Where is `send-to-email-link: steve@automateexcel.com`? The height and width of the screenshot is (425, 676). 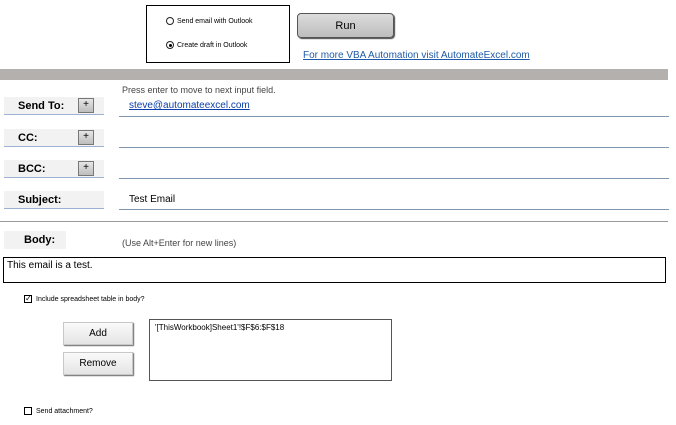
send-to-email-link: steve@automateexcel.com is located at coordinates (189, 105).